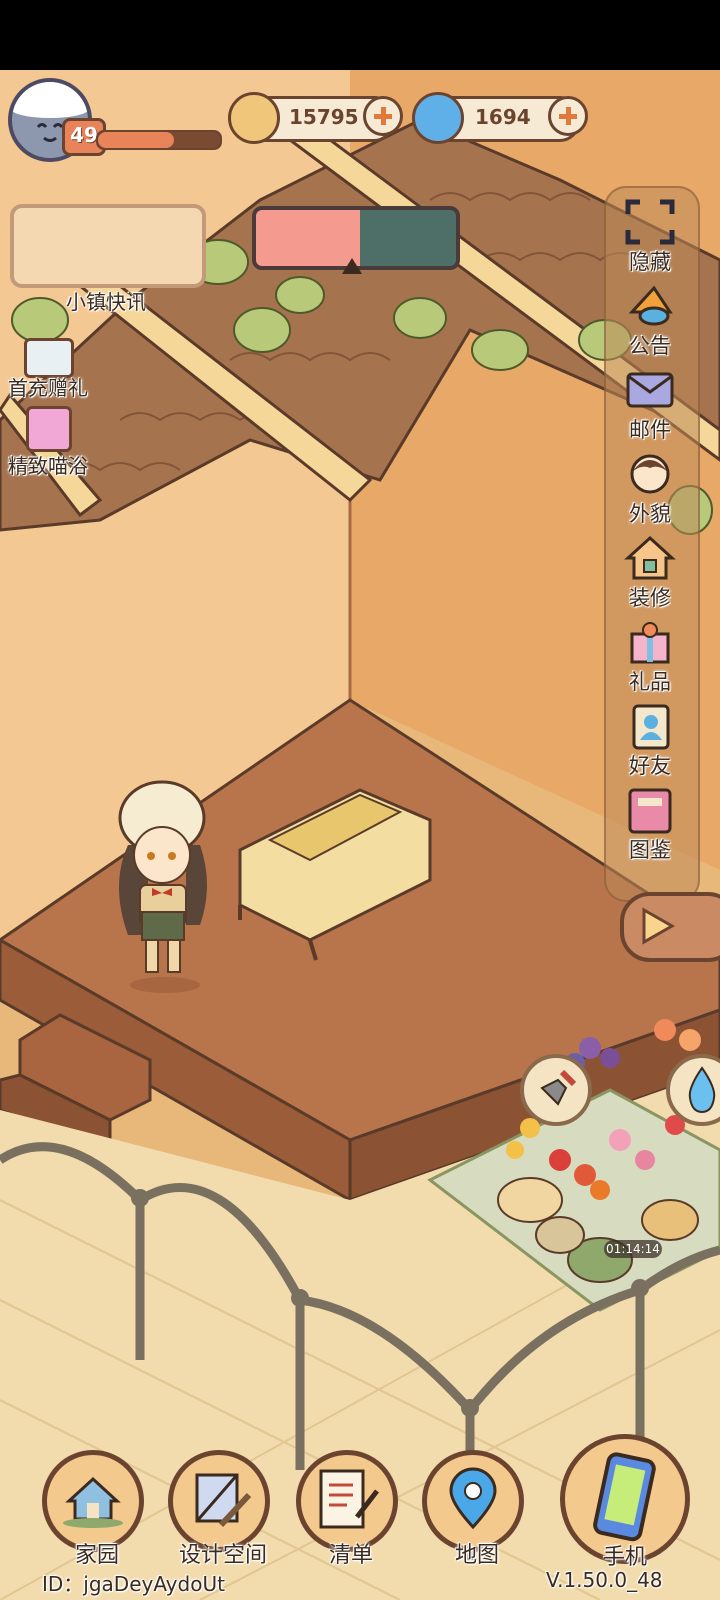 The image size is (720, 1600). I want to click on version-text: V.1.50.0_48, so click(604, 1580).